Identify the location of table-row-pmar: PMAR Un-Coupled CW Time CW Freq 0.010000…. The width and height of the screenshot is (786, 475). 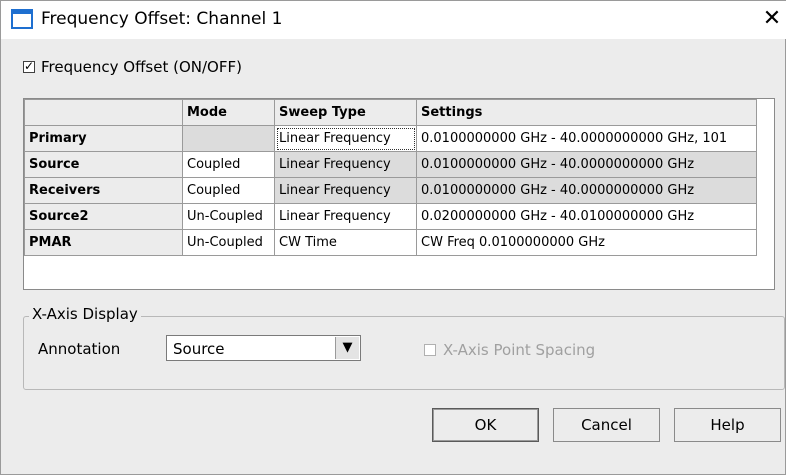
(390, 242).